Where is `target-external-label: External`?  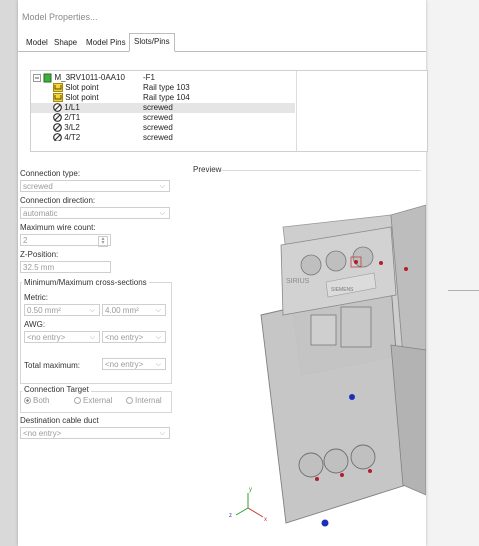
target-external-label: External is located at coordinates (98, 400).